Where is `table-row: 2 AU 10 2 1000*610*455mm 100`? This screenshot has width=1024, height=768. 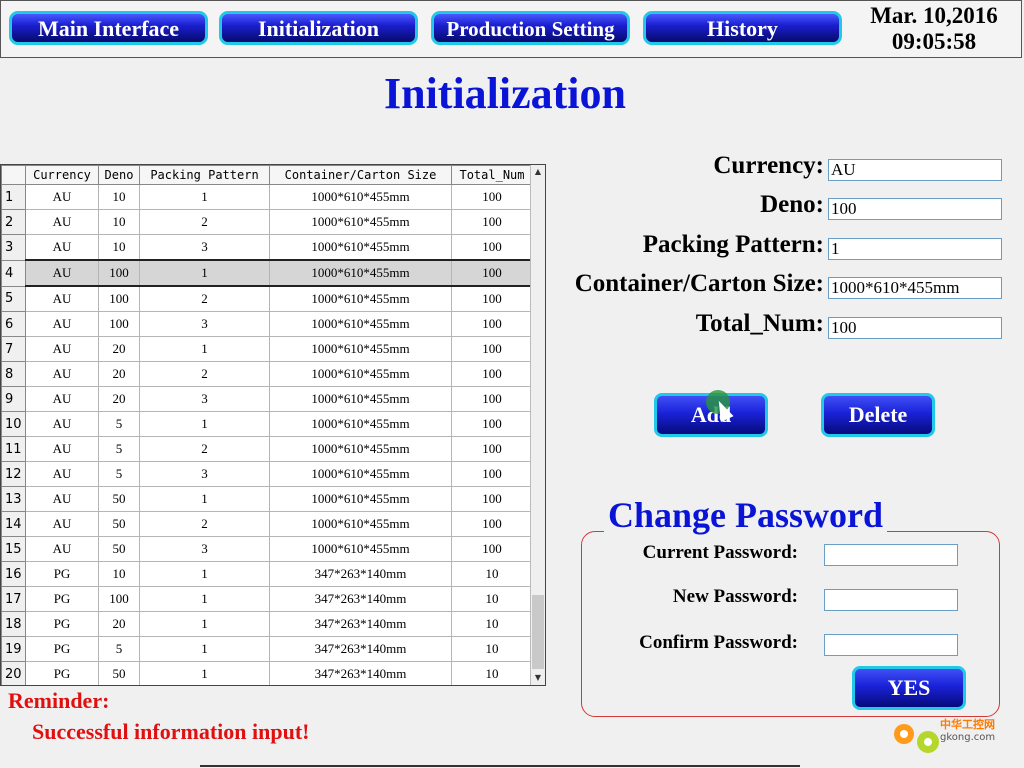 table-row: 2 AU 10 2 1000*610*455mm 100 is located at coordinates (267, 222).